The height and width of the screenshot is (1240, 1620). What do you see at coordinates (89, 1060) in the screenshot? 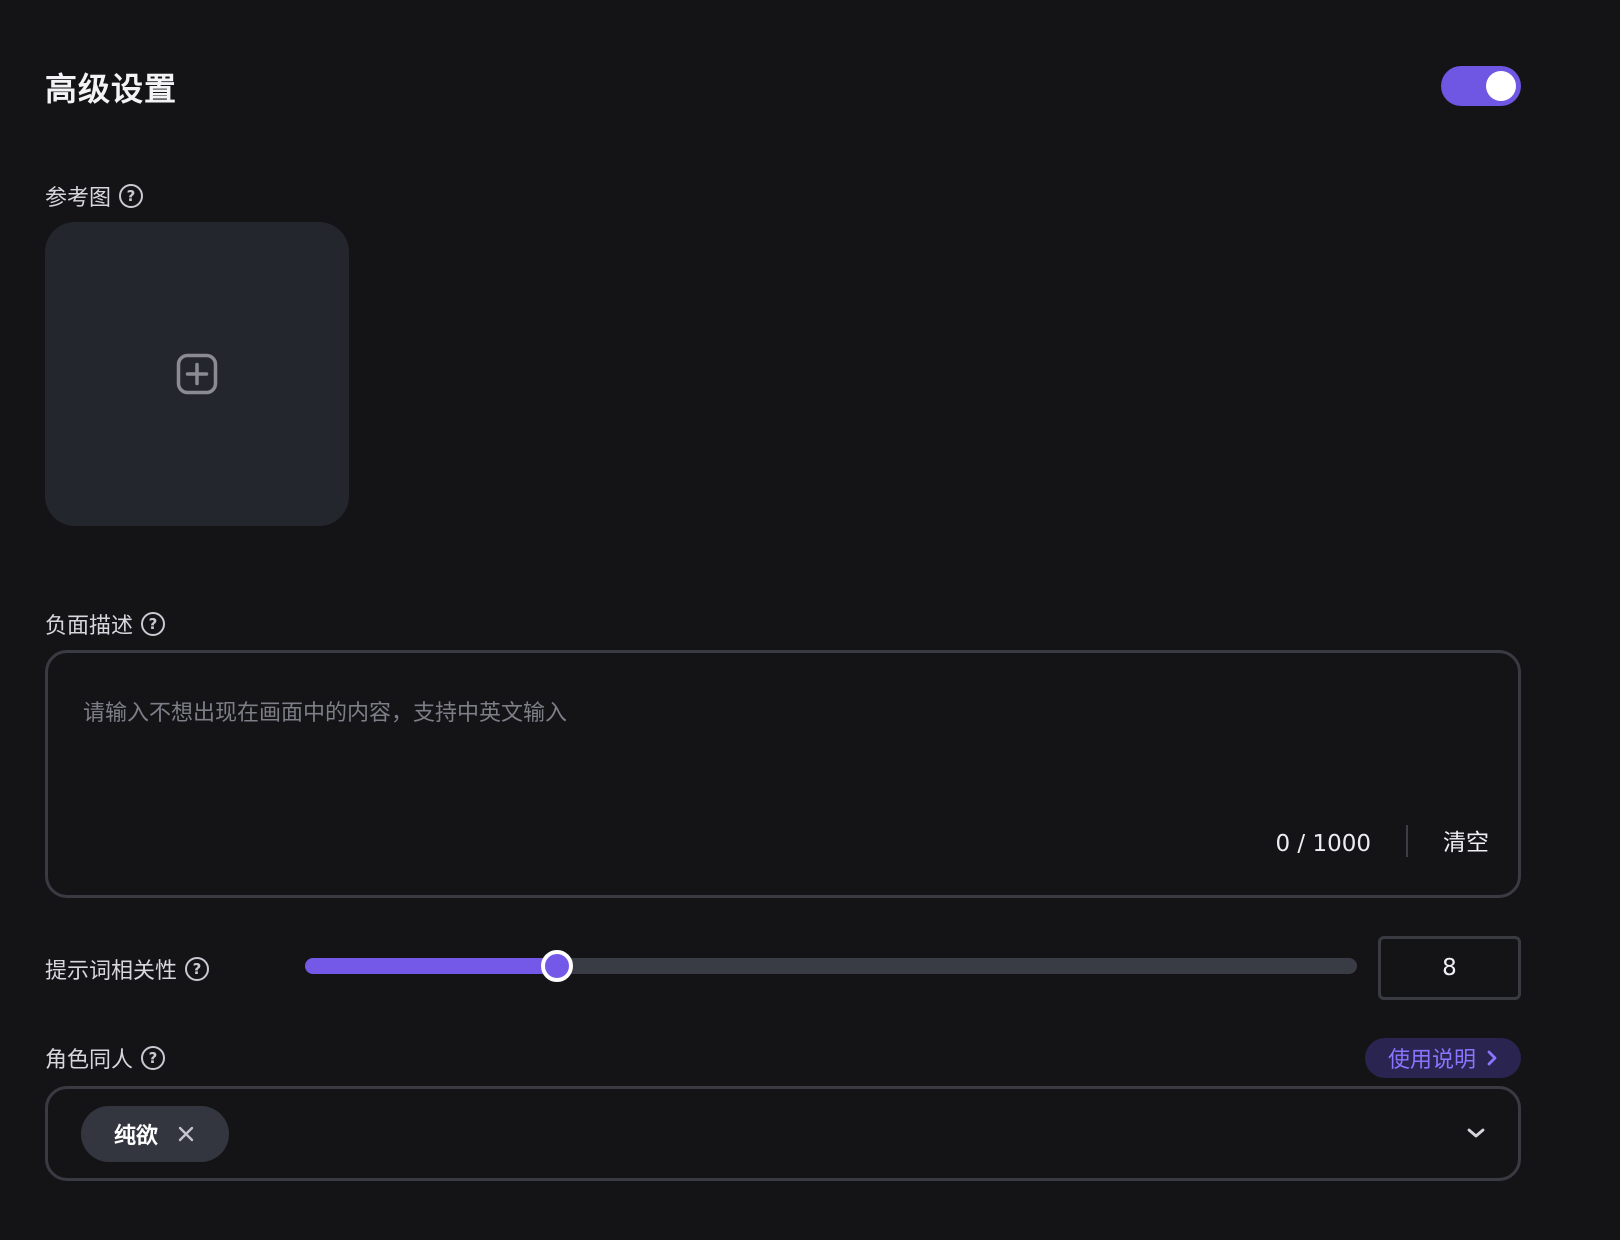
I see `character-label: 角色同人` at bounding box center [89, 1060].